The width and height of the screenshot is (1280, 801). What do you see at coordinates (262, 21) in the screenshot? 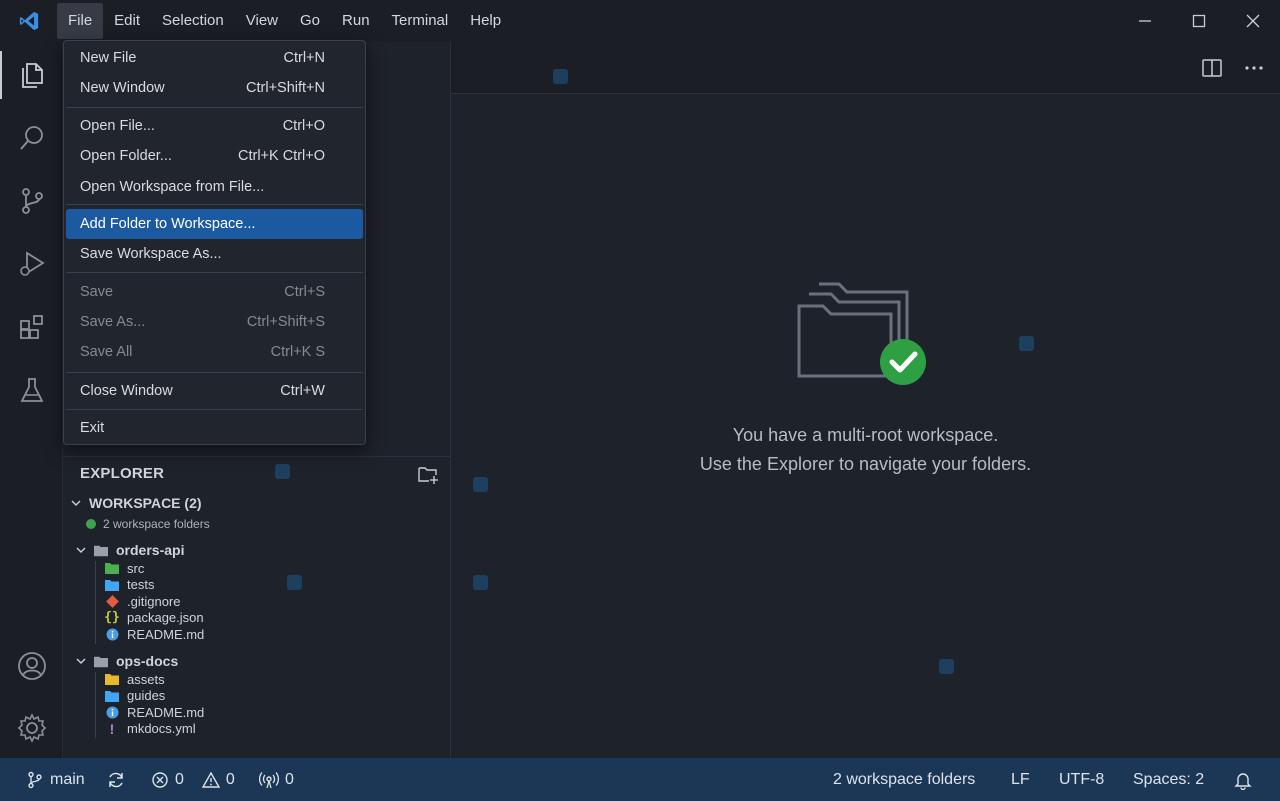
I see `menu-view: View` at bounding box center [262, 21].